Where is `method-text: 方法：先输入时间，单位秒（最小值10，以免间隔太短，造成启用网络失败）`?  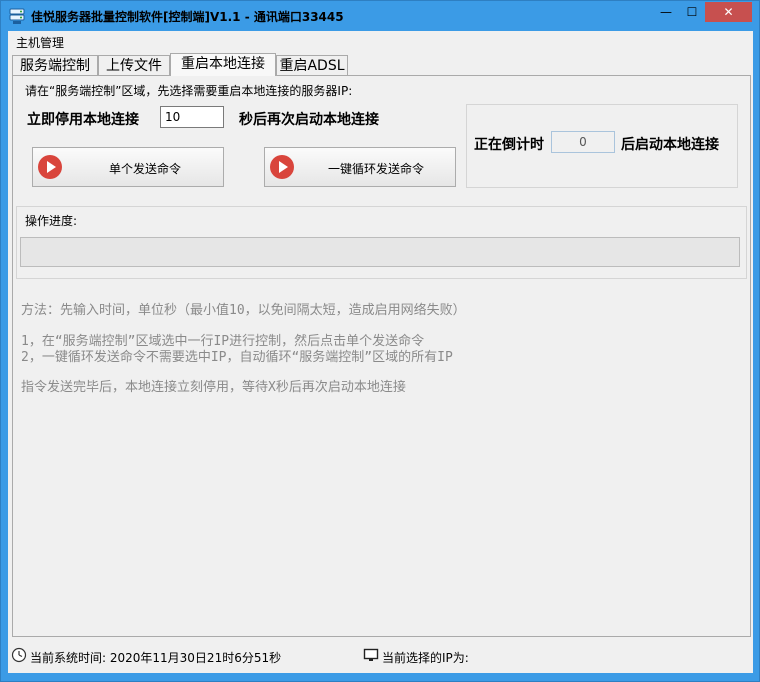
method-text: 方法：先输入时间，单位秒（最小值10，以免间隔太短，造成启用网络失败） is located at coordinates (243, 310).